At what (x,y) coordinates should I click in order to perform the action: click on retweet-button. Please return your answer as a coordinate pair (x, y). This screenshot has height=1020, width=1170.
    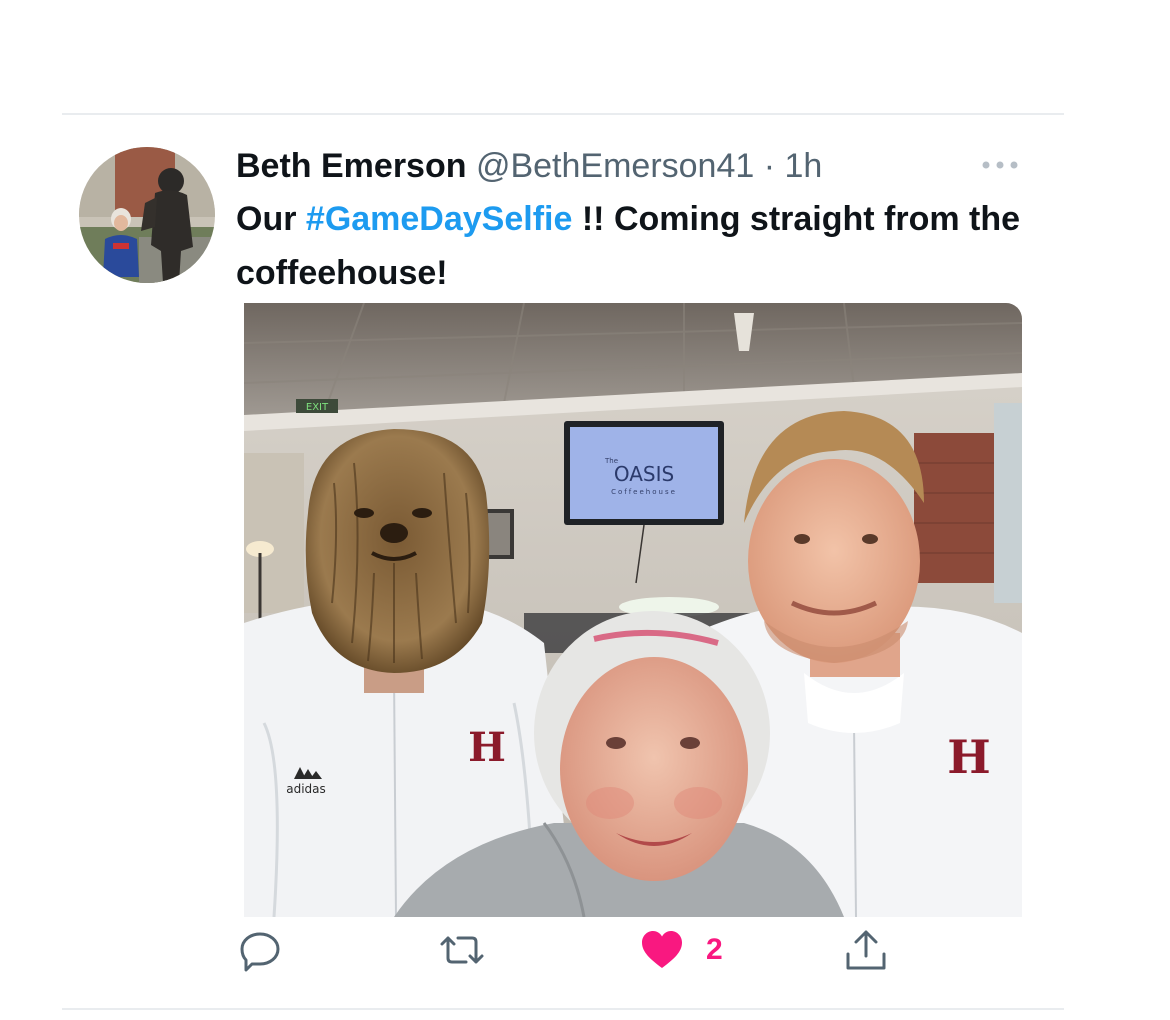
    Looking at the image, I should click on (462, 950).